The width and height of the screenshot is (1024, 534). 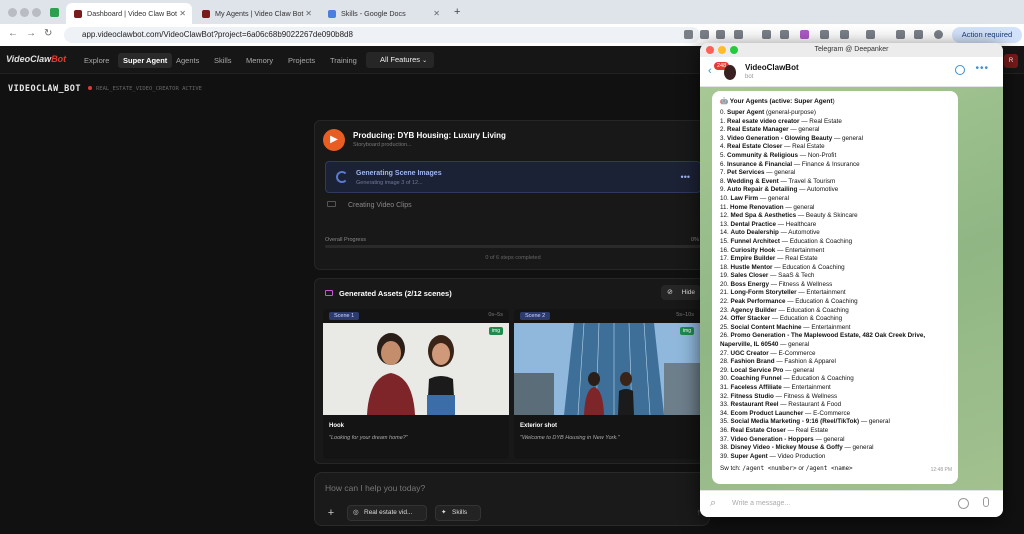 What do you see at coordinates (206, 13) in the screenshot?
I see `videoclawbot-favicon-icon` at bounding box center [206, 13].